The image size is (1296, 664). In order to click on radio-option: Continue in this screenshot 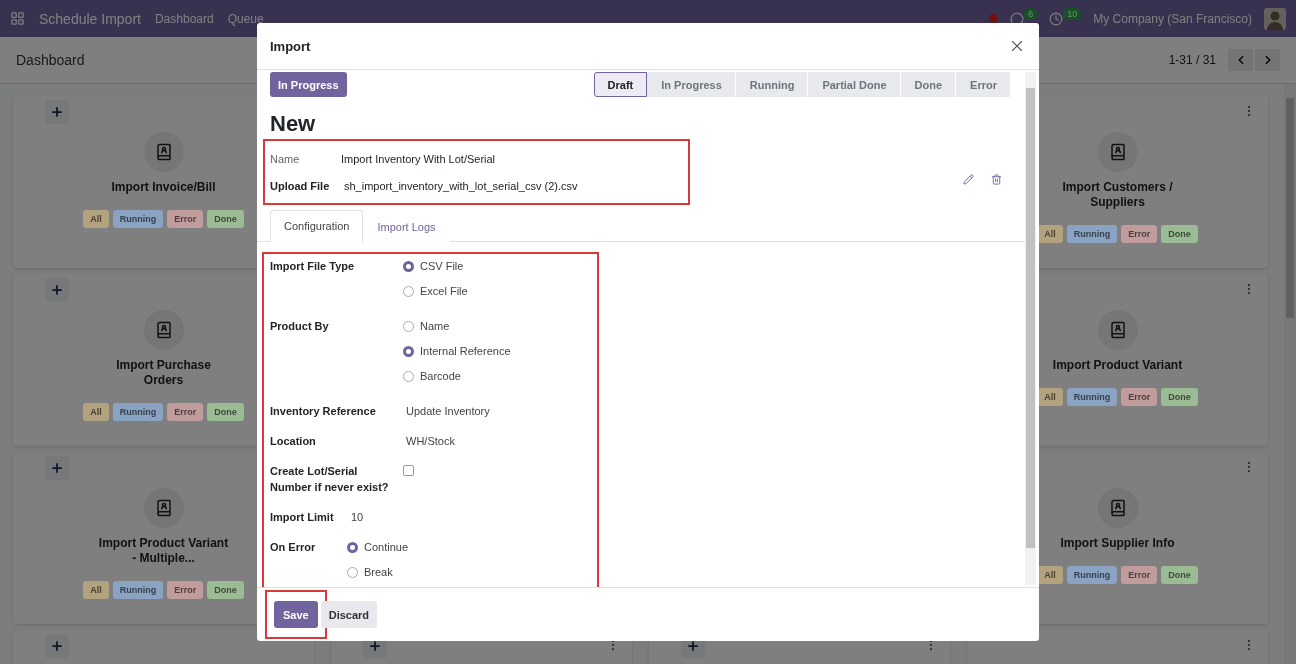, I will do `click(378, 547)`.